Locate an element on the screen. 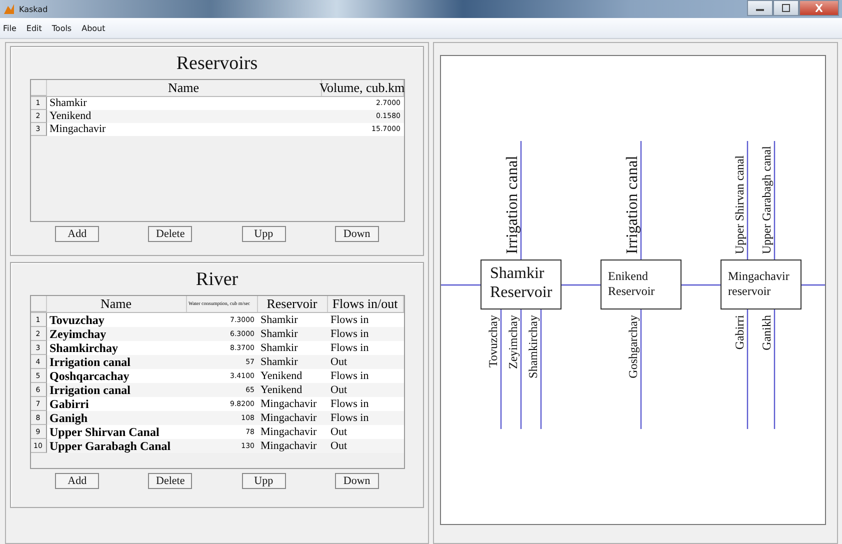 This screenshot has width=842, height=544. menu-item: File is located at coordinates (9, 28).